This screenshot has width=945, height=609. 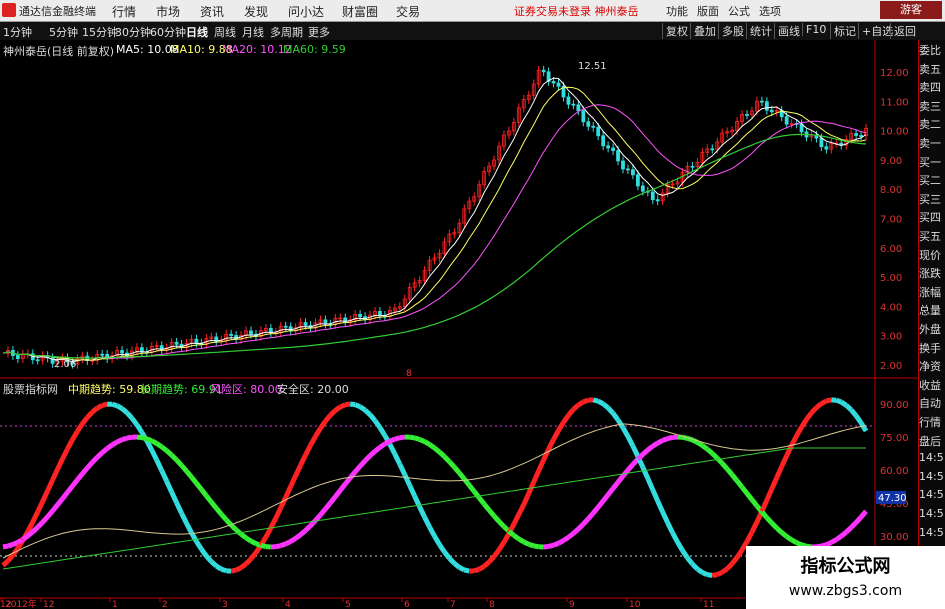 I want to click on side-panel-item: 涨幅, so click(x=932, y=292).